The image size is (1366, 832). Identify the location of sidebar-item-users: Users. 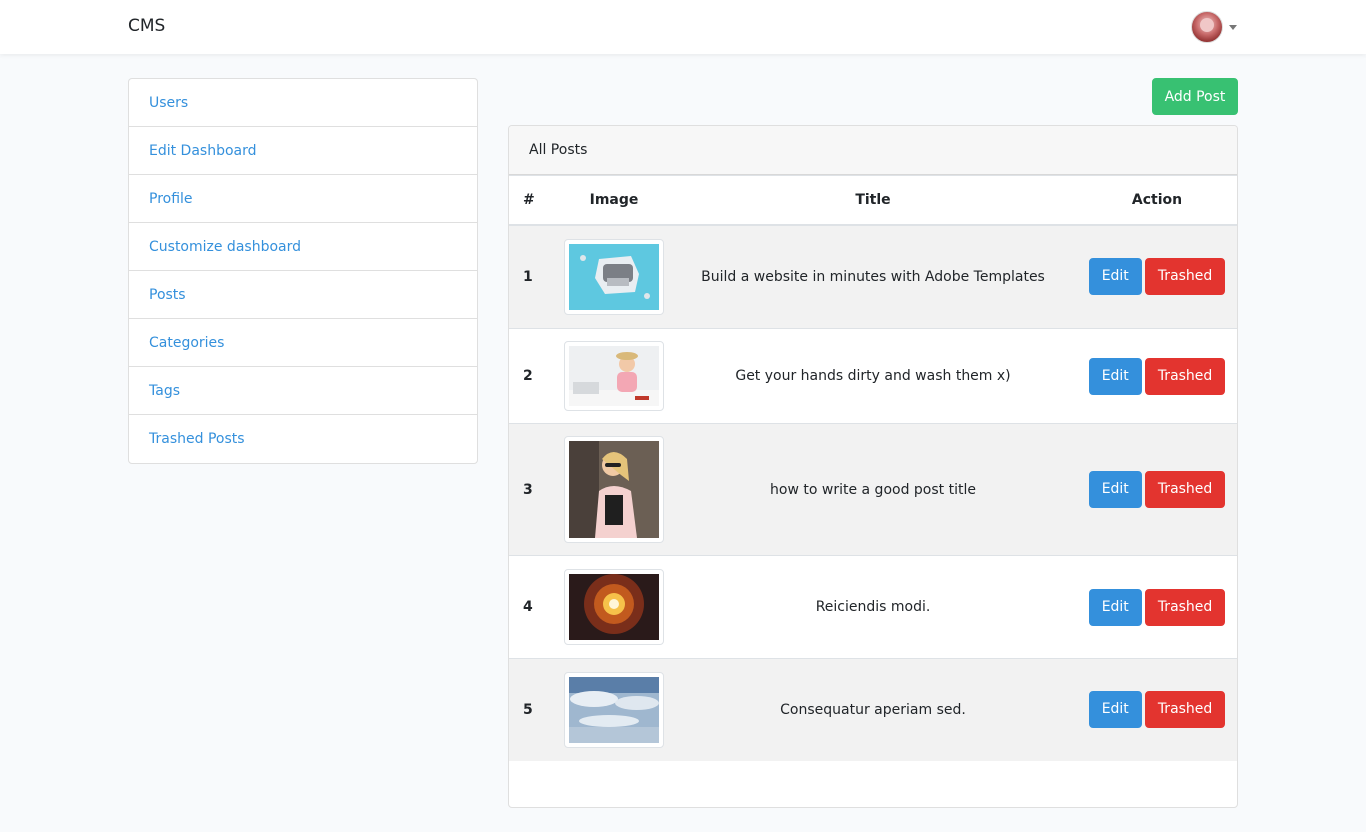
(303, 103).